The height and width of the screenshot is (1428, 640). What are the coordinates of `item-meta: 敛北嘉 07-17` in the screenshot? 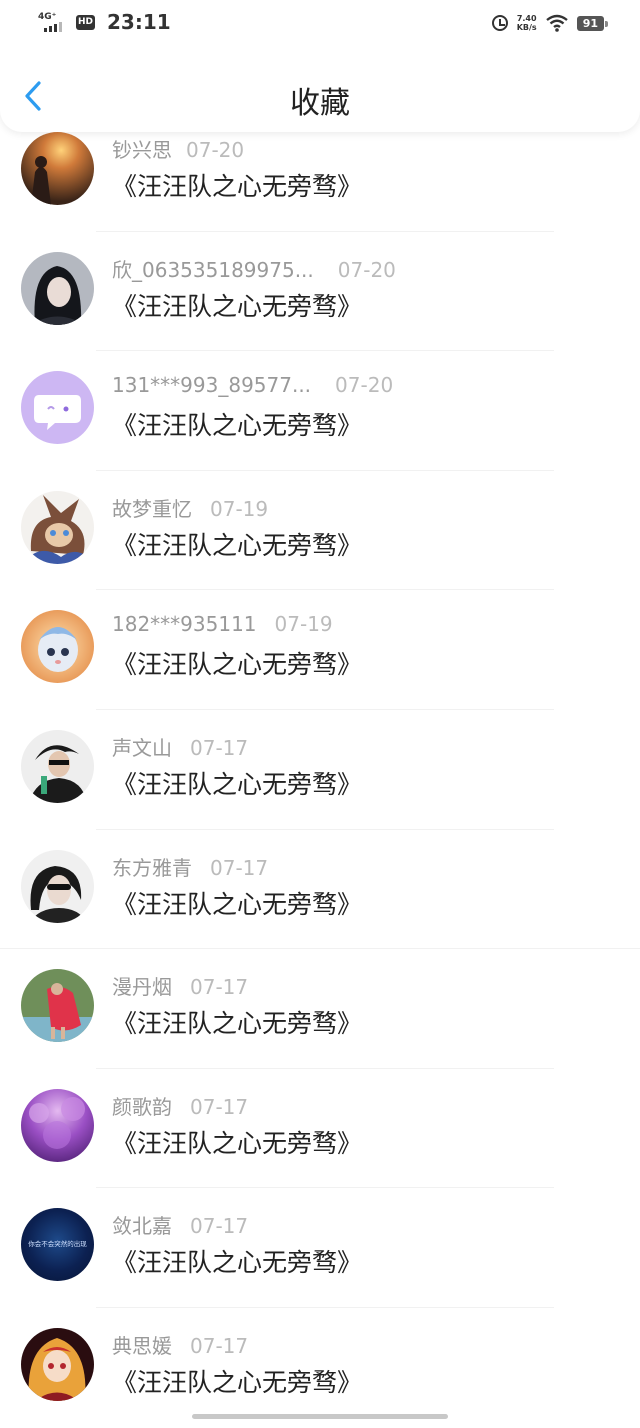 It's located at (180, 1224).